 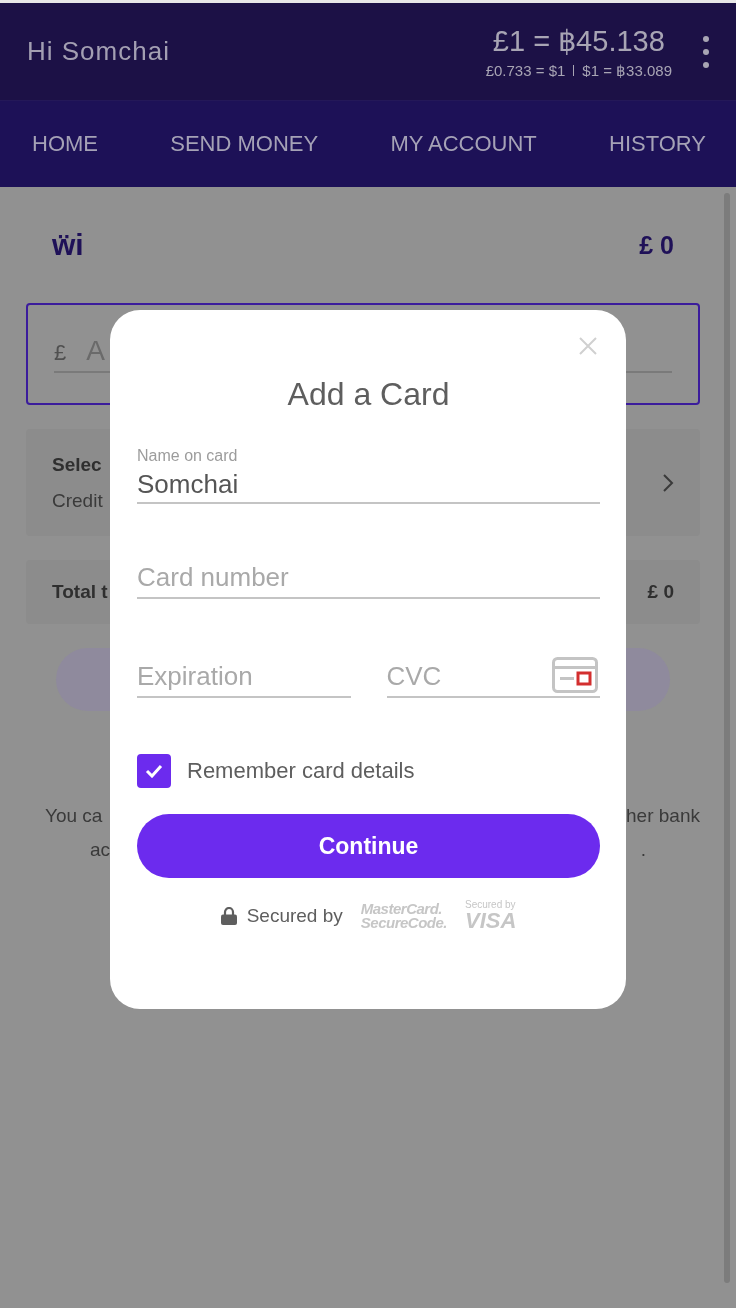 What do you see at coordinates (463, 144) in the screenshot?
I see `nav-tab: MY ACCOUNT` at bounding box center [463, 144].